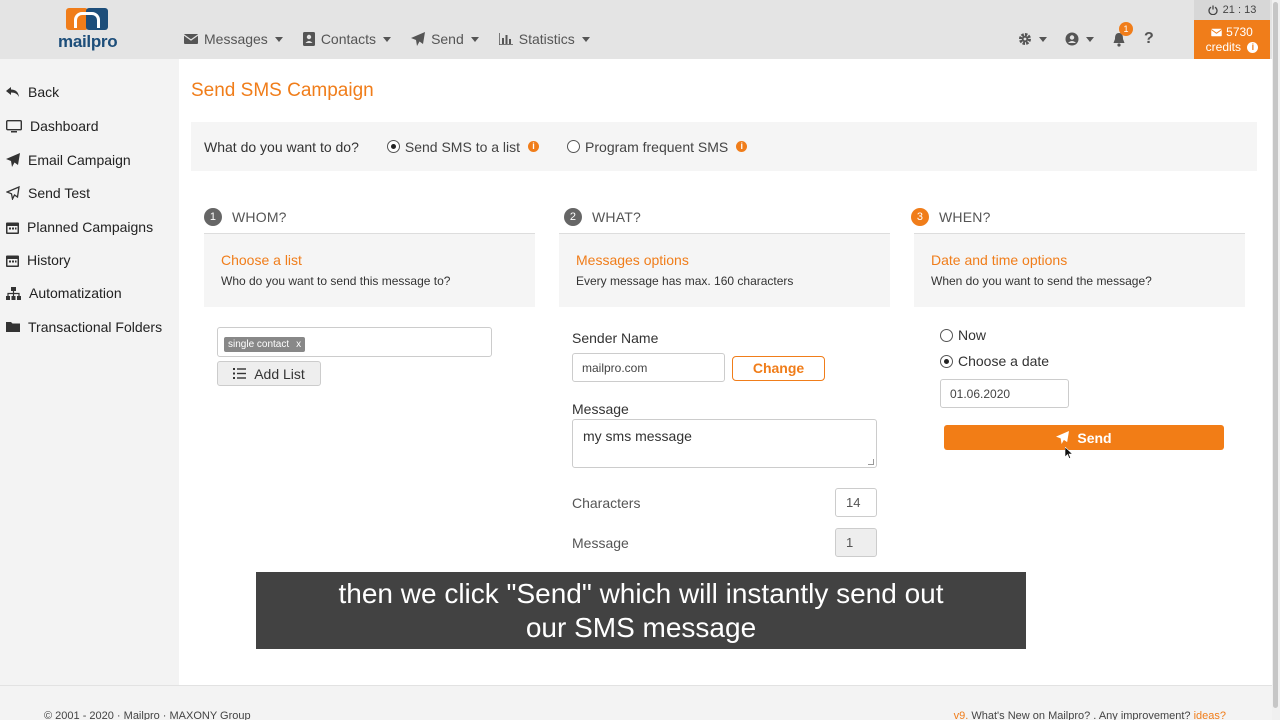 Image resolution: width=1280 pixels, height=720 pixels. What do you see at coordinates (245, 217) in the screenshot?
I see `step-whom: 1 WHOM?` at bounding box center [245, 217].